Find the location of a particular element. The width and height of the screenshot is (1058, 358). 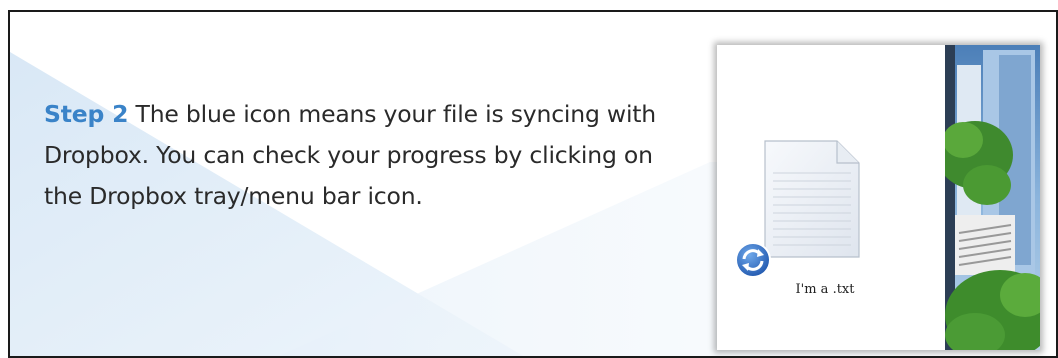

sync-icon is located at coordinates (753, 260).